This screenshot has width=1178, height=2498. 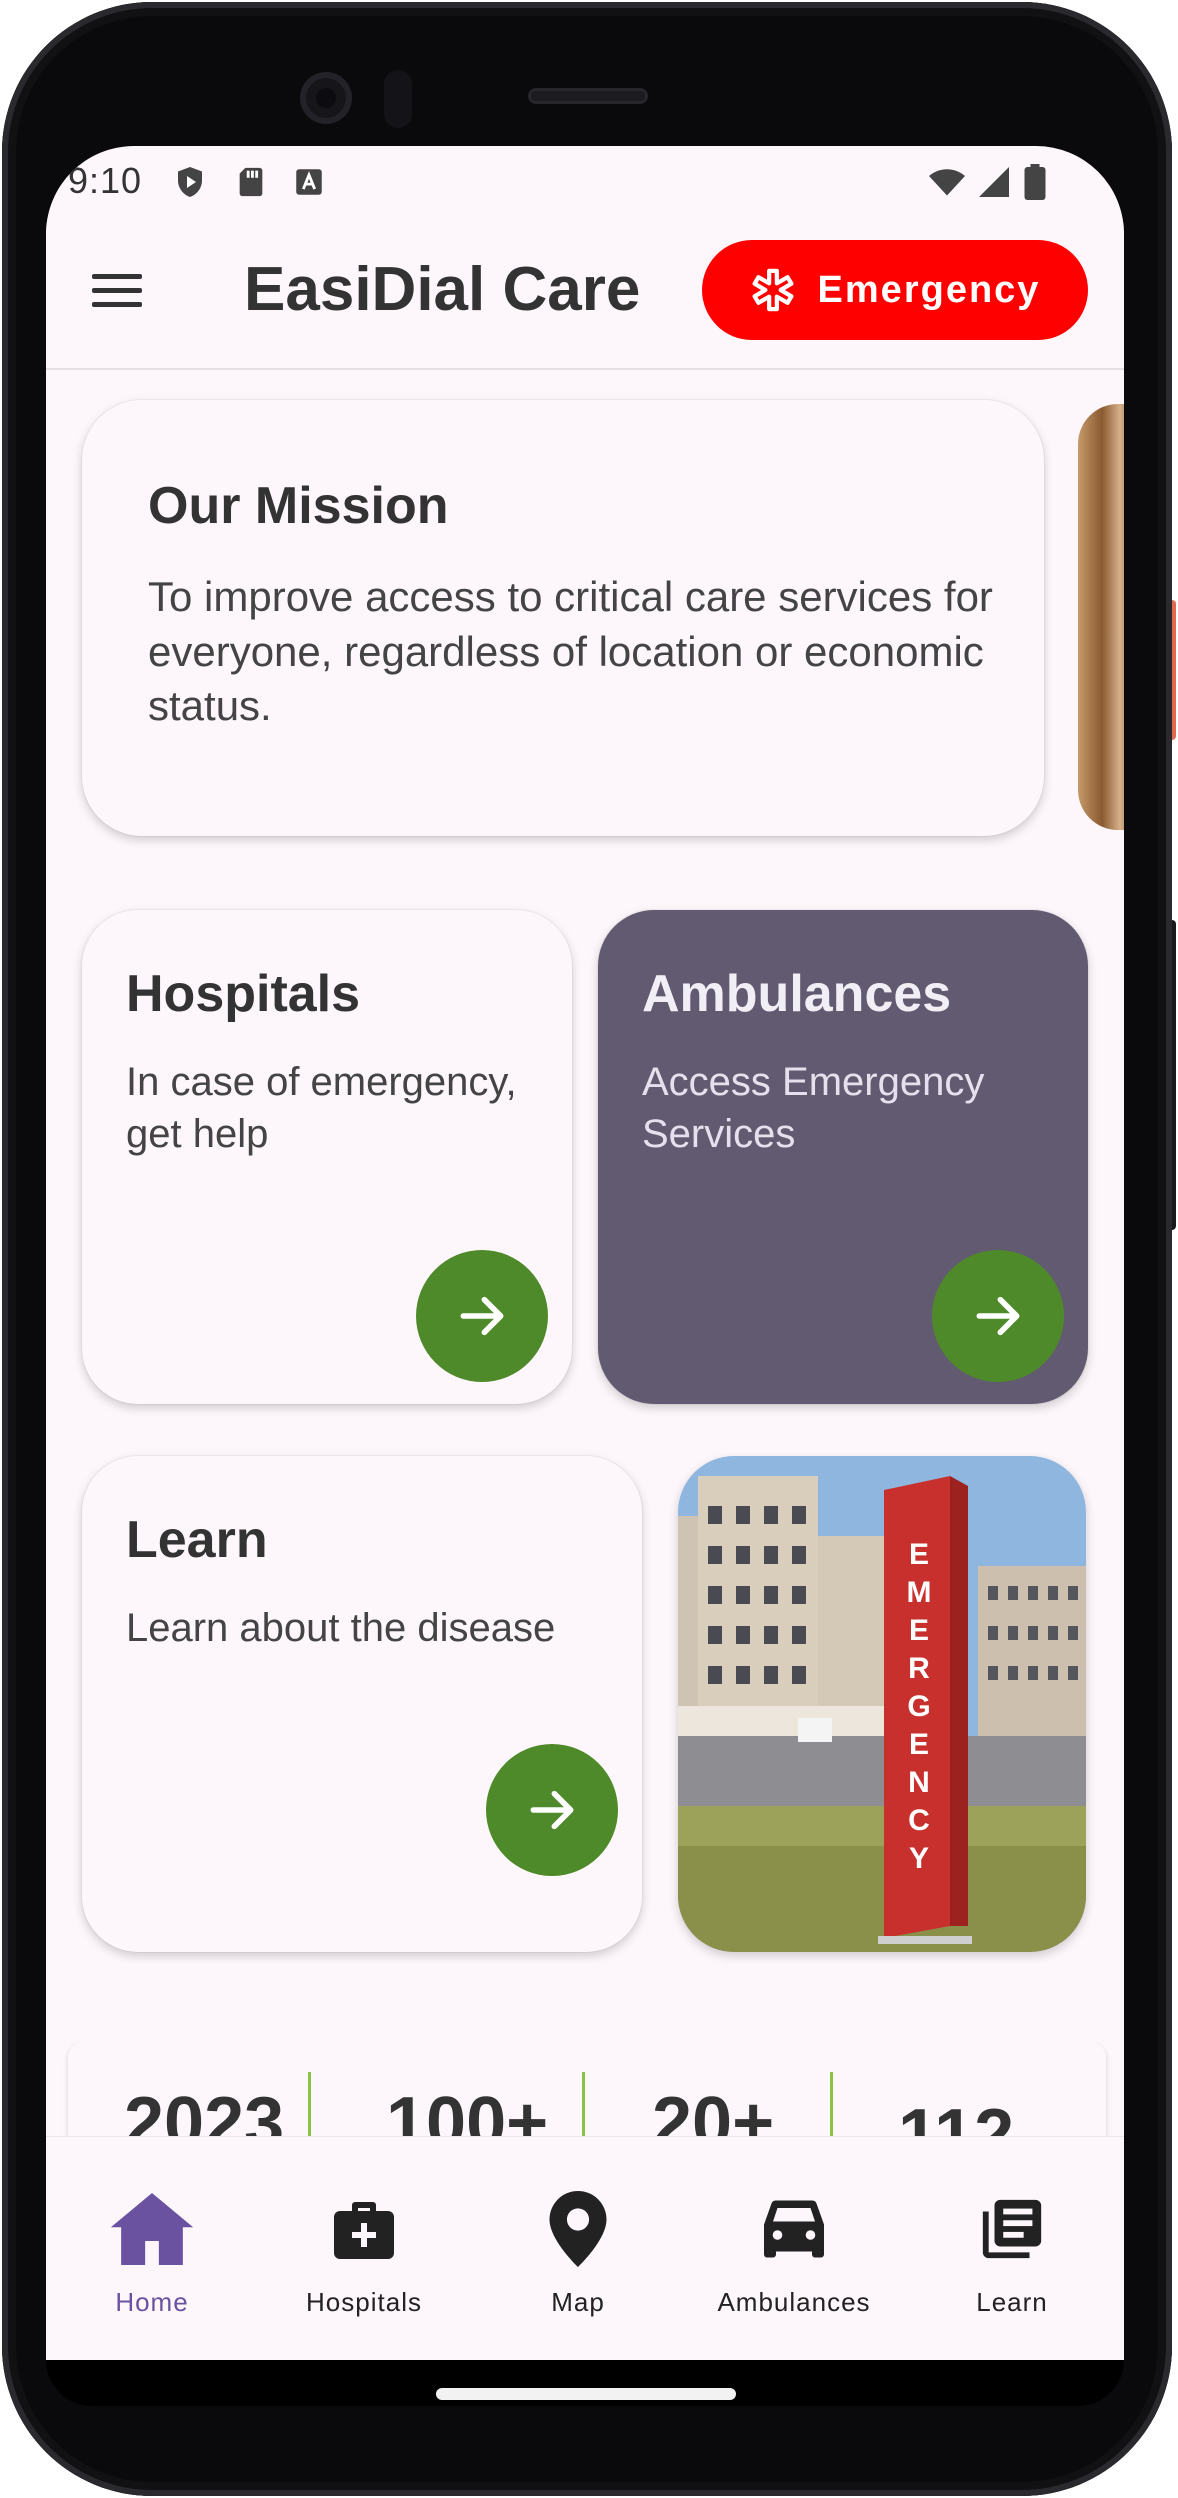 What do you see at coordinates (1035, 182) in the screenshot?
I see `battery-icon` at bounding box center [1035, 182].